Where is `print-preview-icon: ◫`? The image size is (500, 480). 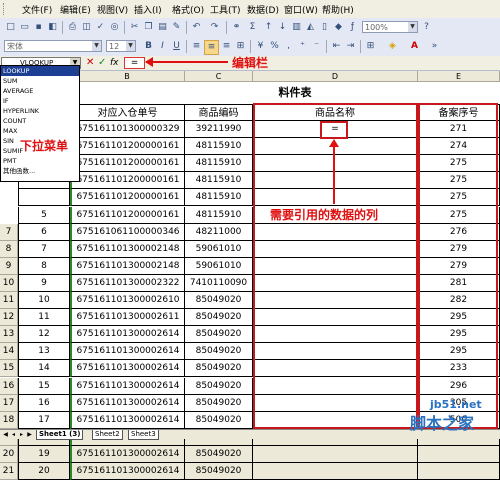 print-preview-icon: ◫ is located at coordinates (86, 27).